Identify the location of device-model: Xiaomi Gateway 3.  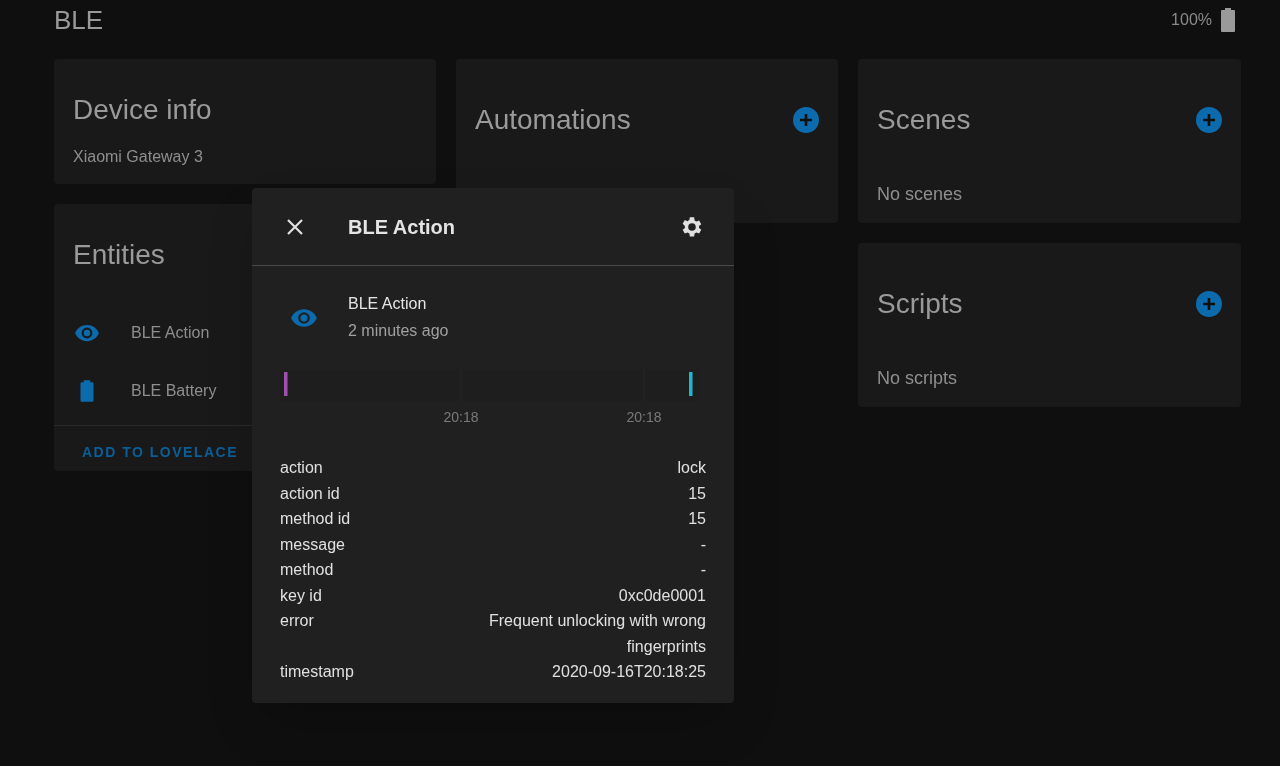
(138, 157).